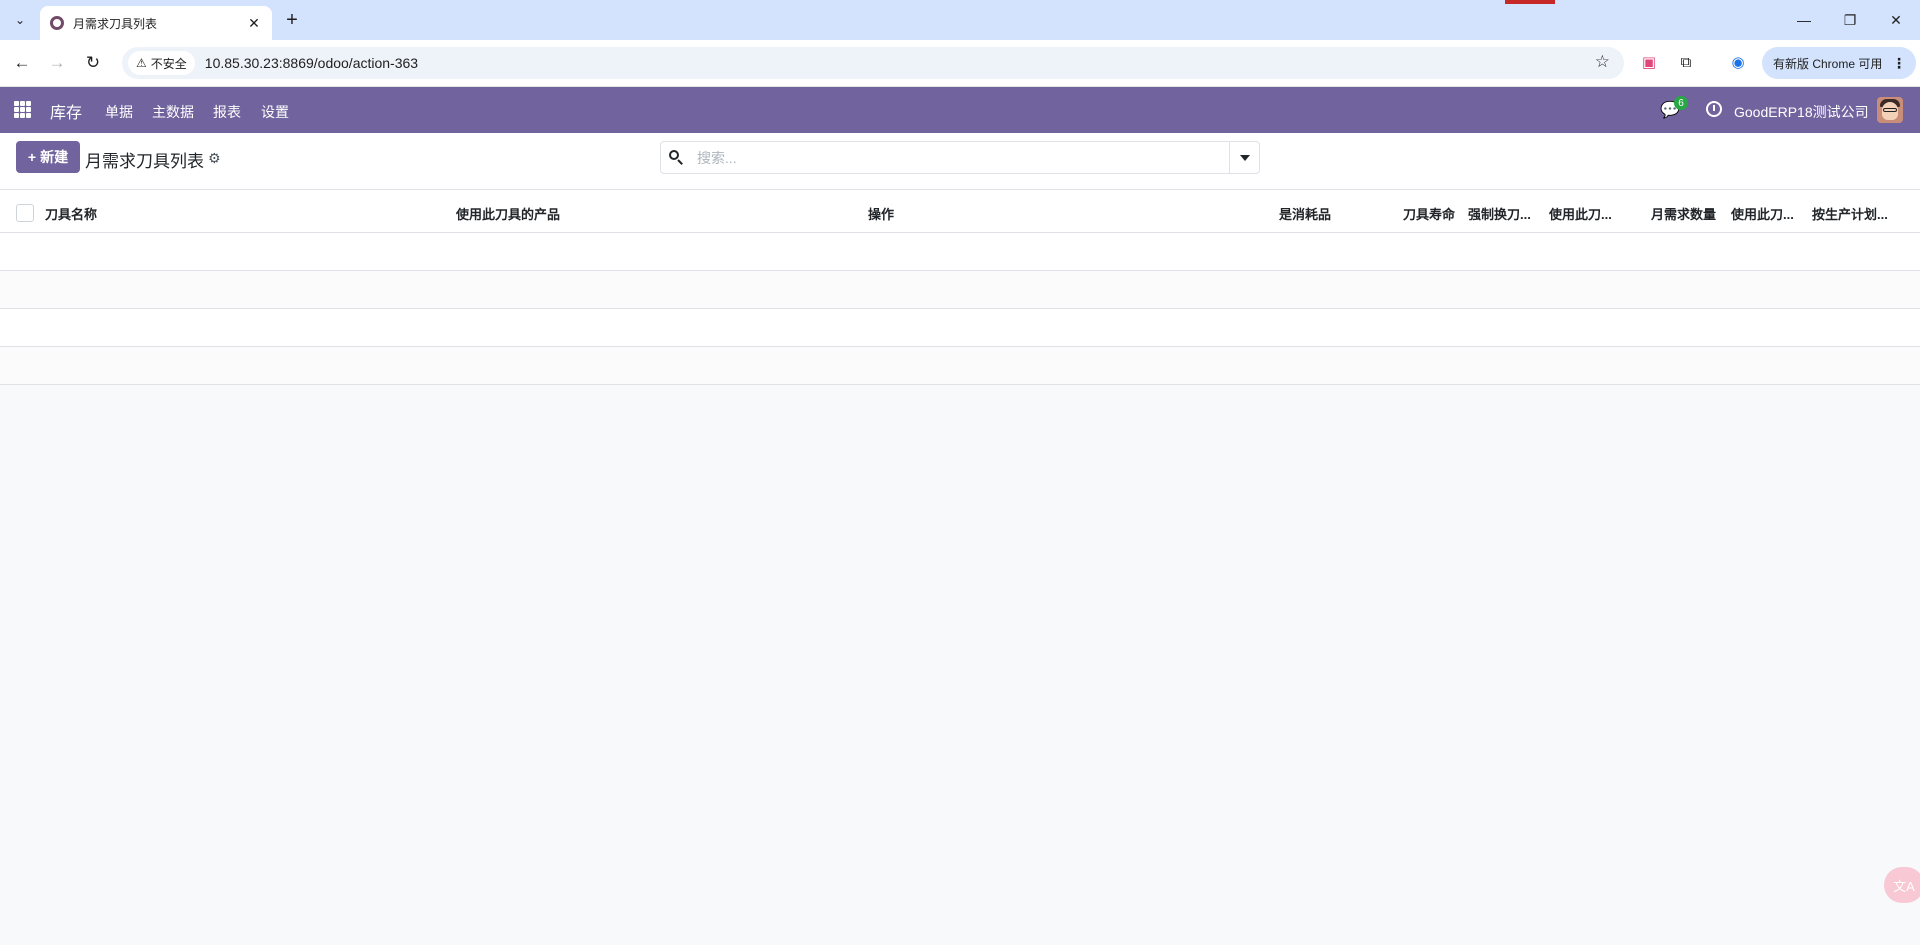  What do you see at coordinates (873, 63) in the screenshot?
I see `address-bar: ⚠ 不安全 10.85.30.23:8869/odoo/action-363 ☆` at bounding box center [873, 63].